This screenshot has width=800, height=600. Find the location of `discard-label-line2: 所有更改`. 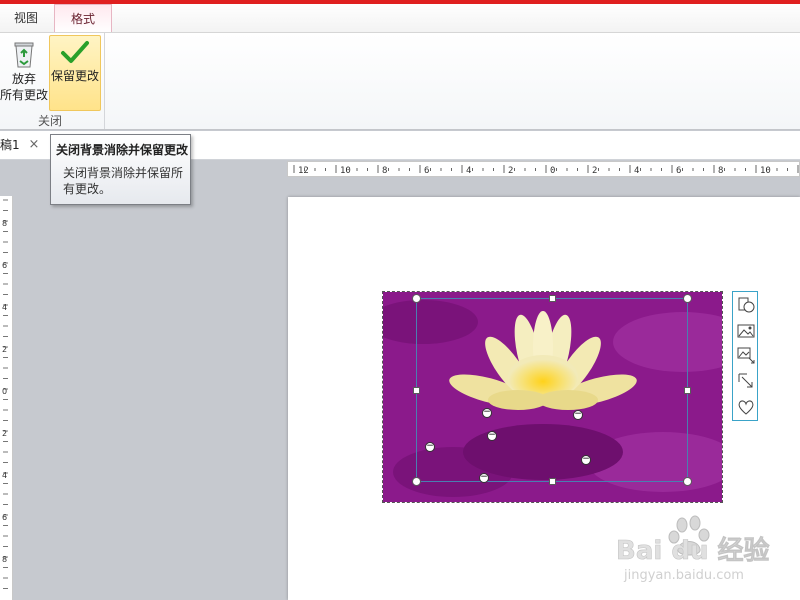

discard-label-line2: 所有更改 is located at coordinates (24, 95).